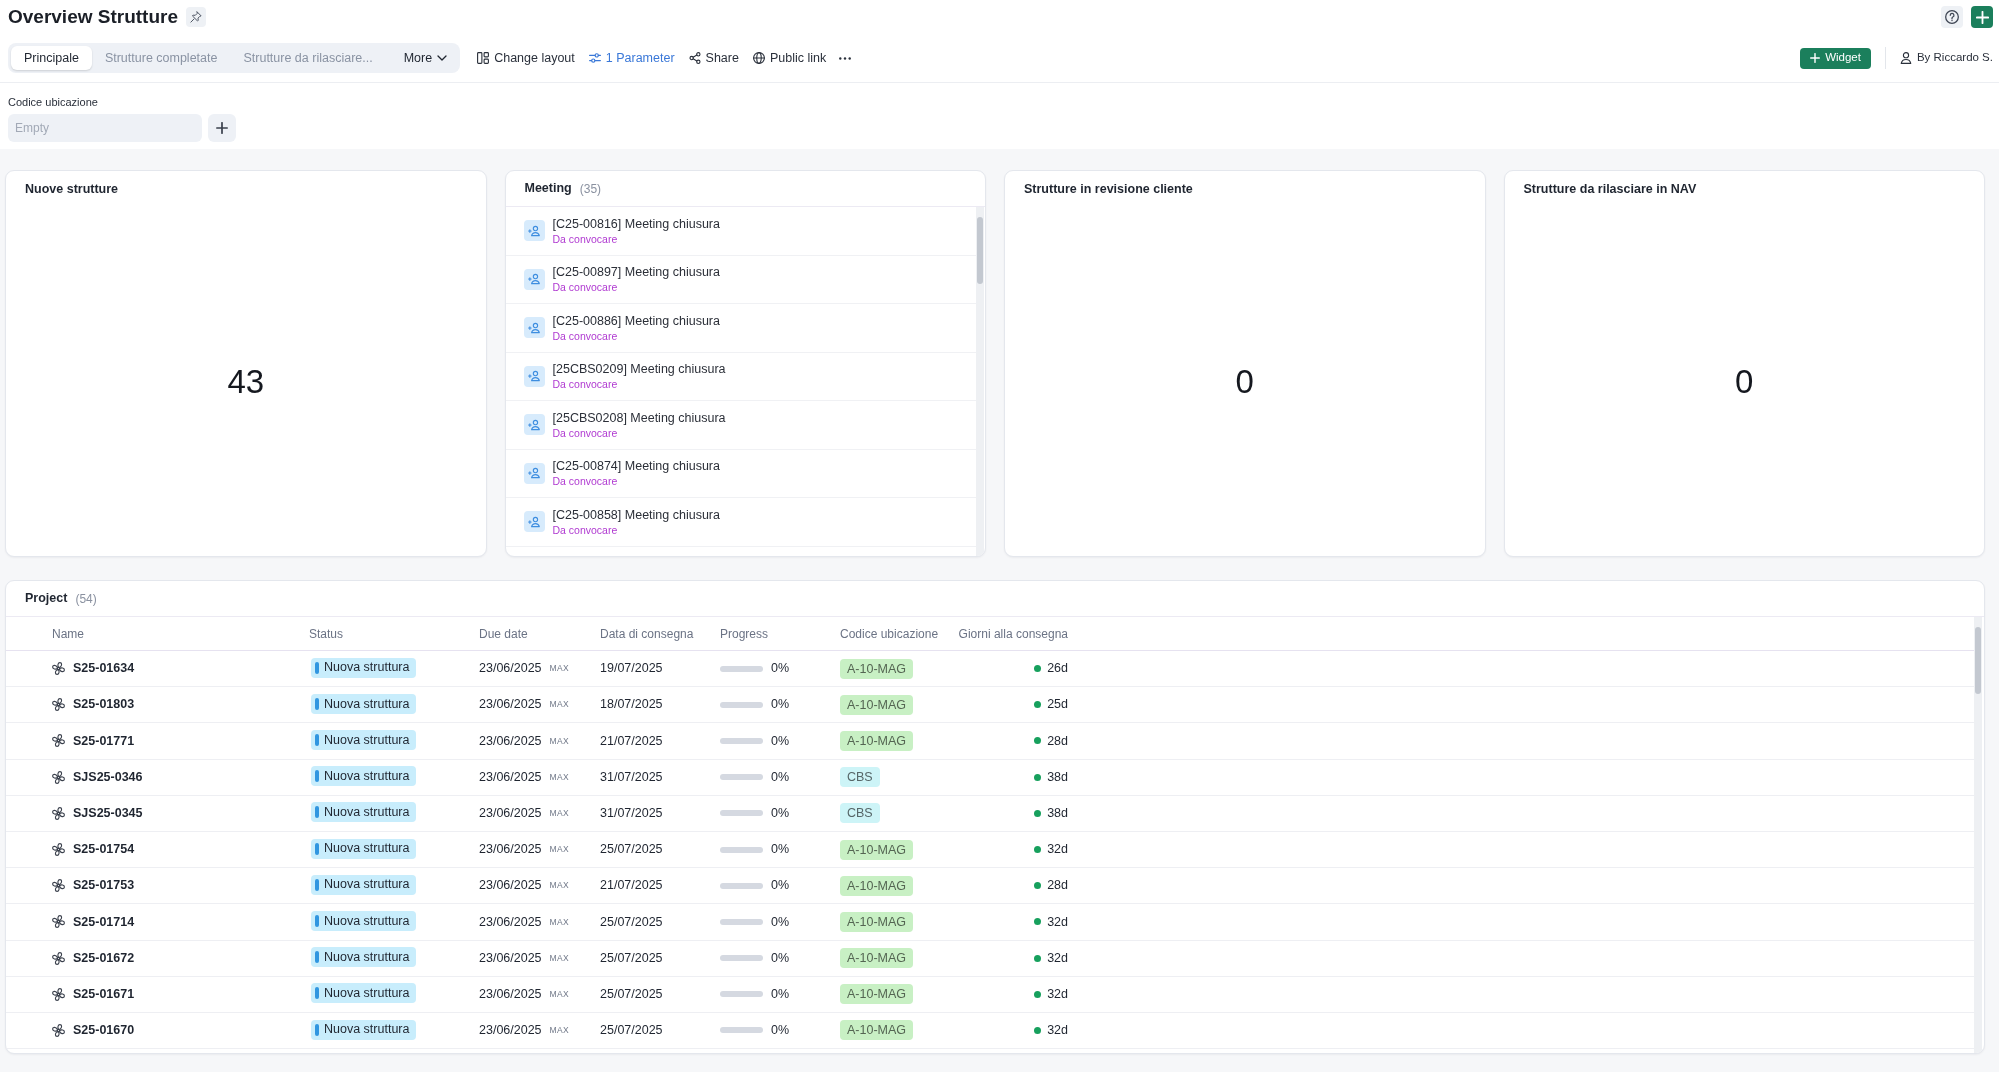  Describe the element at coordinates (104, 668) in the screenshot. I see `project-name: S25-01634` at that location.